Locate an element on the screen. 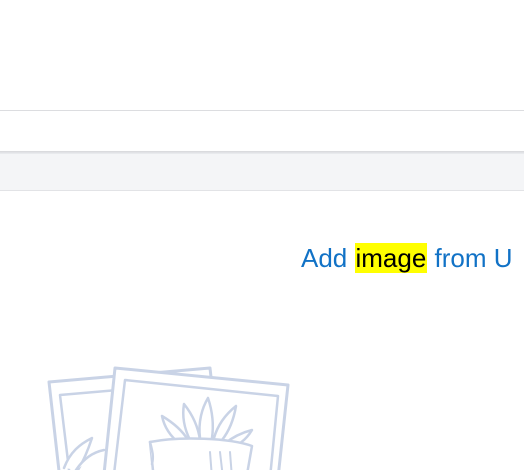 The image size is (524, 470). search-highlight: image is located at coordinates (391, 258).